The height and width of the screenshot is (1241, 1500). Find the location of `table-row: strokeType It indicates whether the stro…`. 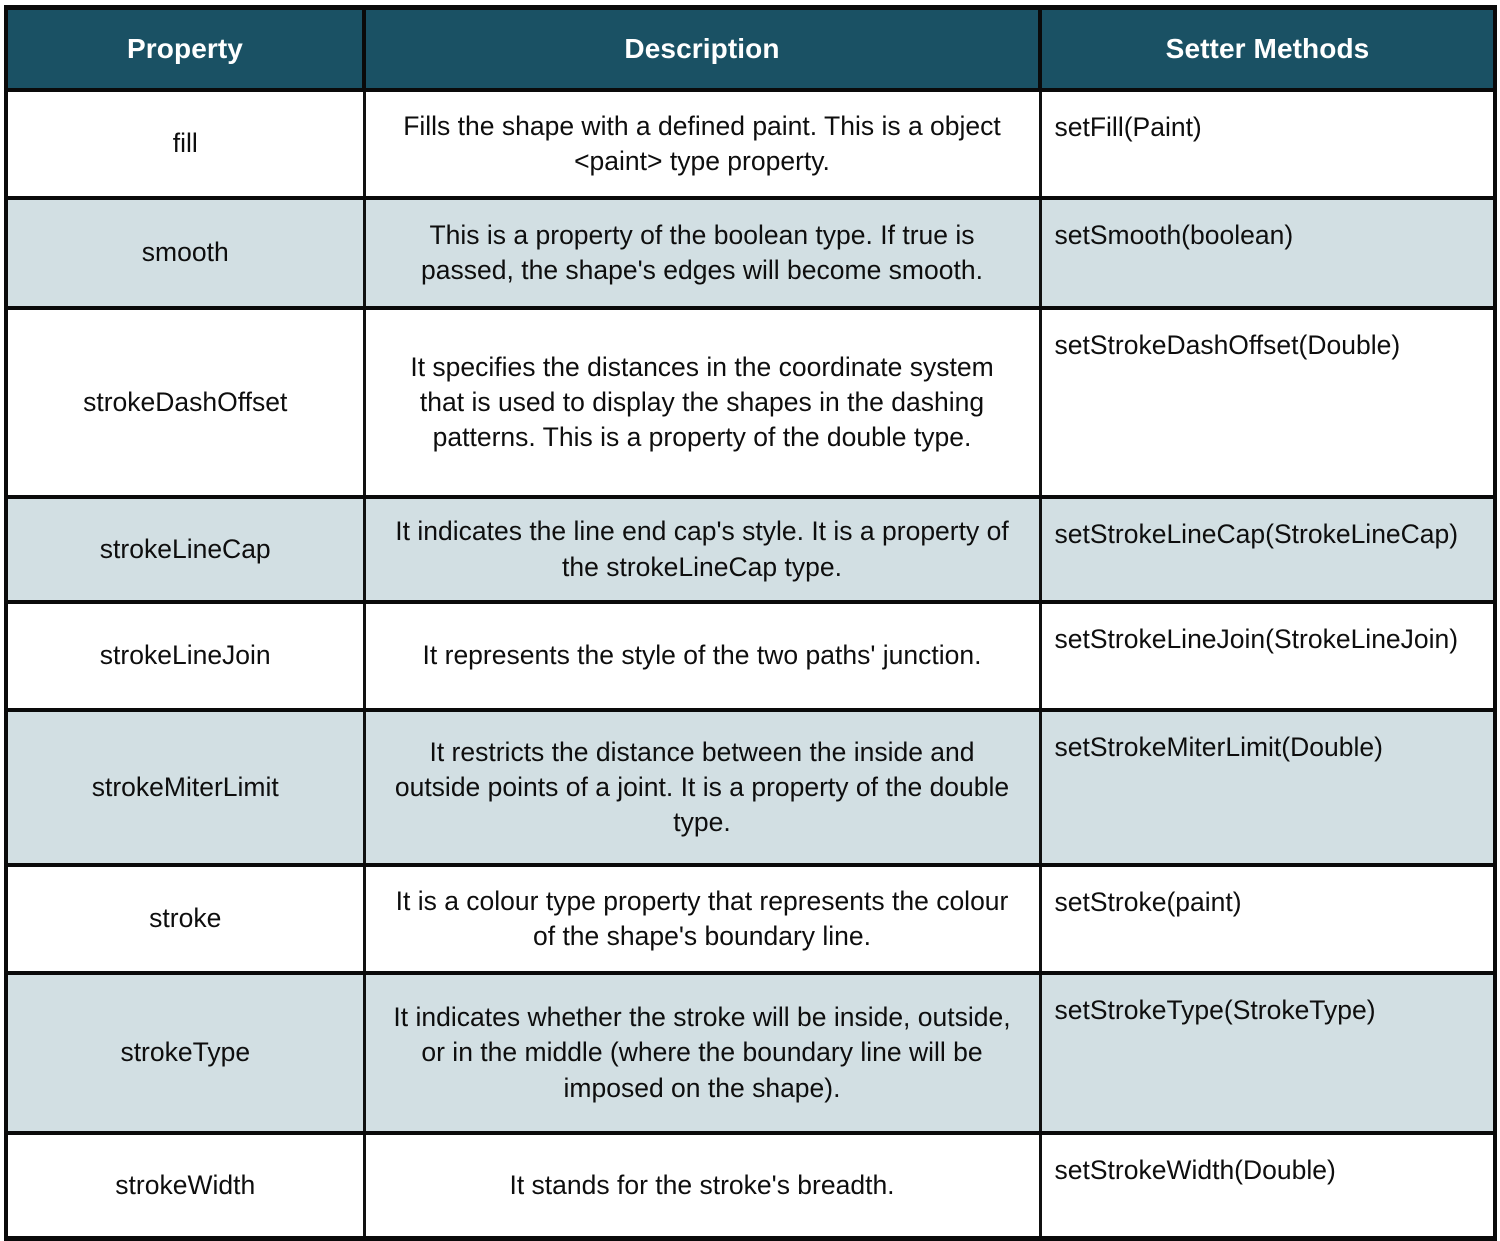

table-row: strokeType It indicates whether the stro… is located at coordinates (750, 1054).